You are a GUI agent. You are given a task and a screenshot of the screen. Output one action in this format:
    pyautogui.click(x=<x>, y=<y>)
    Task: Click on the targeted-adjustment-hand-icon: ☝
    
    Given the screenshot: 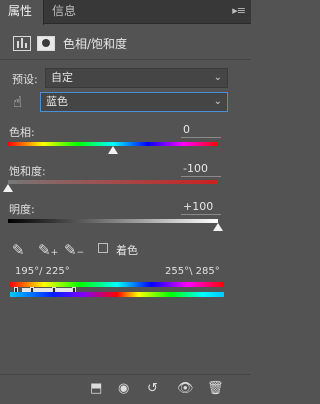 What is the action you would take?
    pyautogui.click(x=17, y=102)
    